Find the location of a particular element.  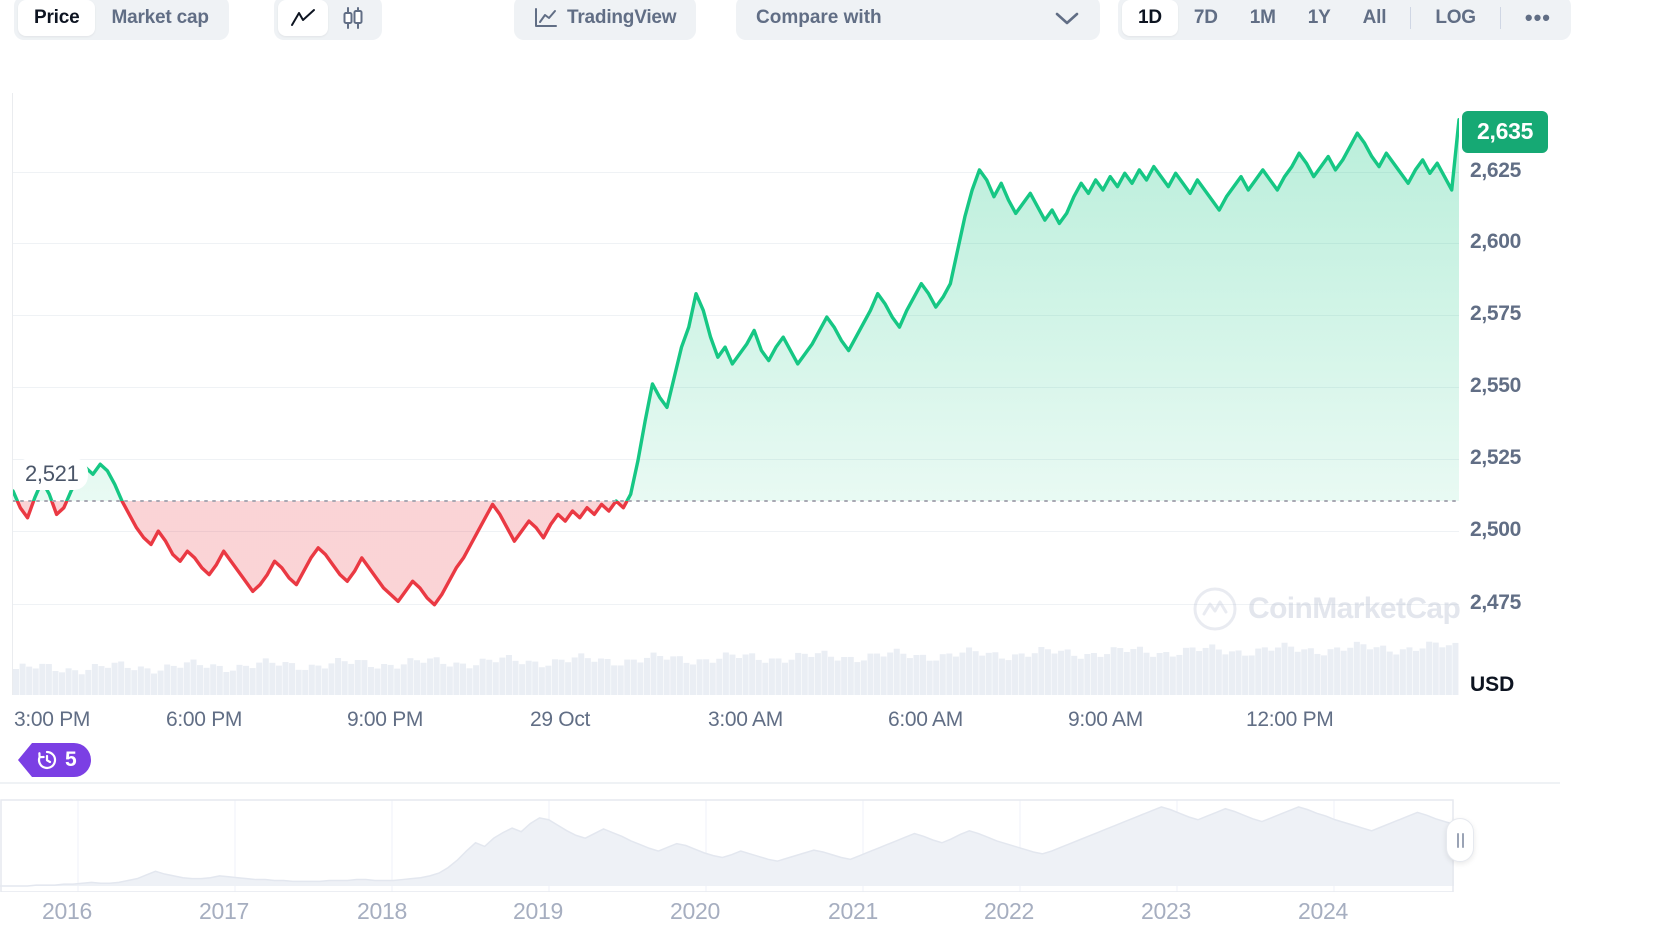

ellipsis-icon: ••• is located at coordinates (1537, 17).